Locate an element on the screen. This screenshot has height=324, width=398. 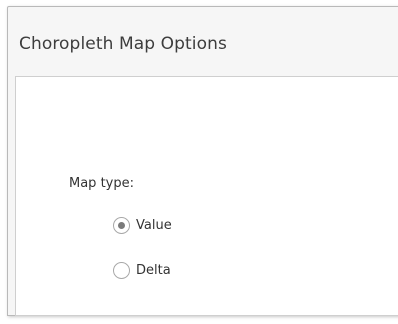
map-type-delta-radio: Delta is located at coordinates (142, 270).